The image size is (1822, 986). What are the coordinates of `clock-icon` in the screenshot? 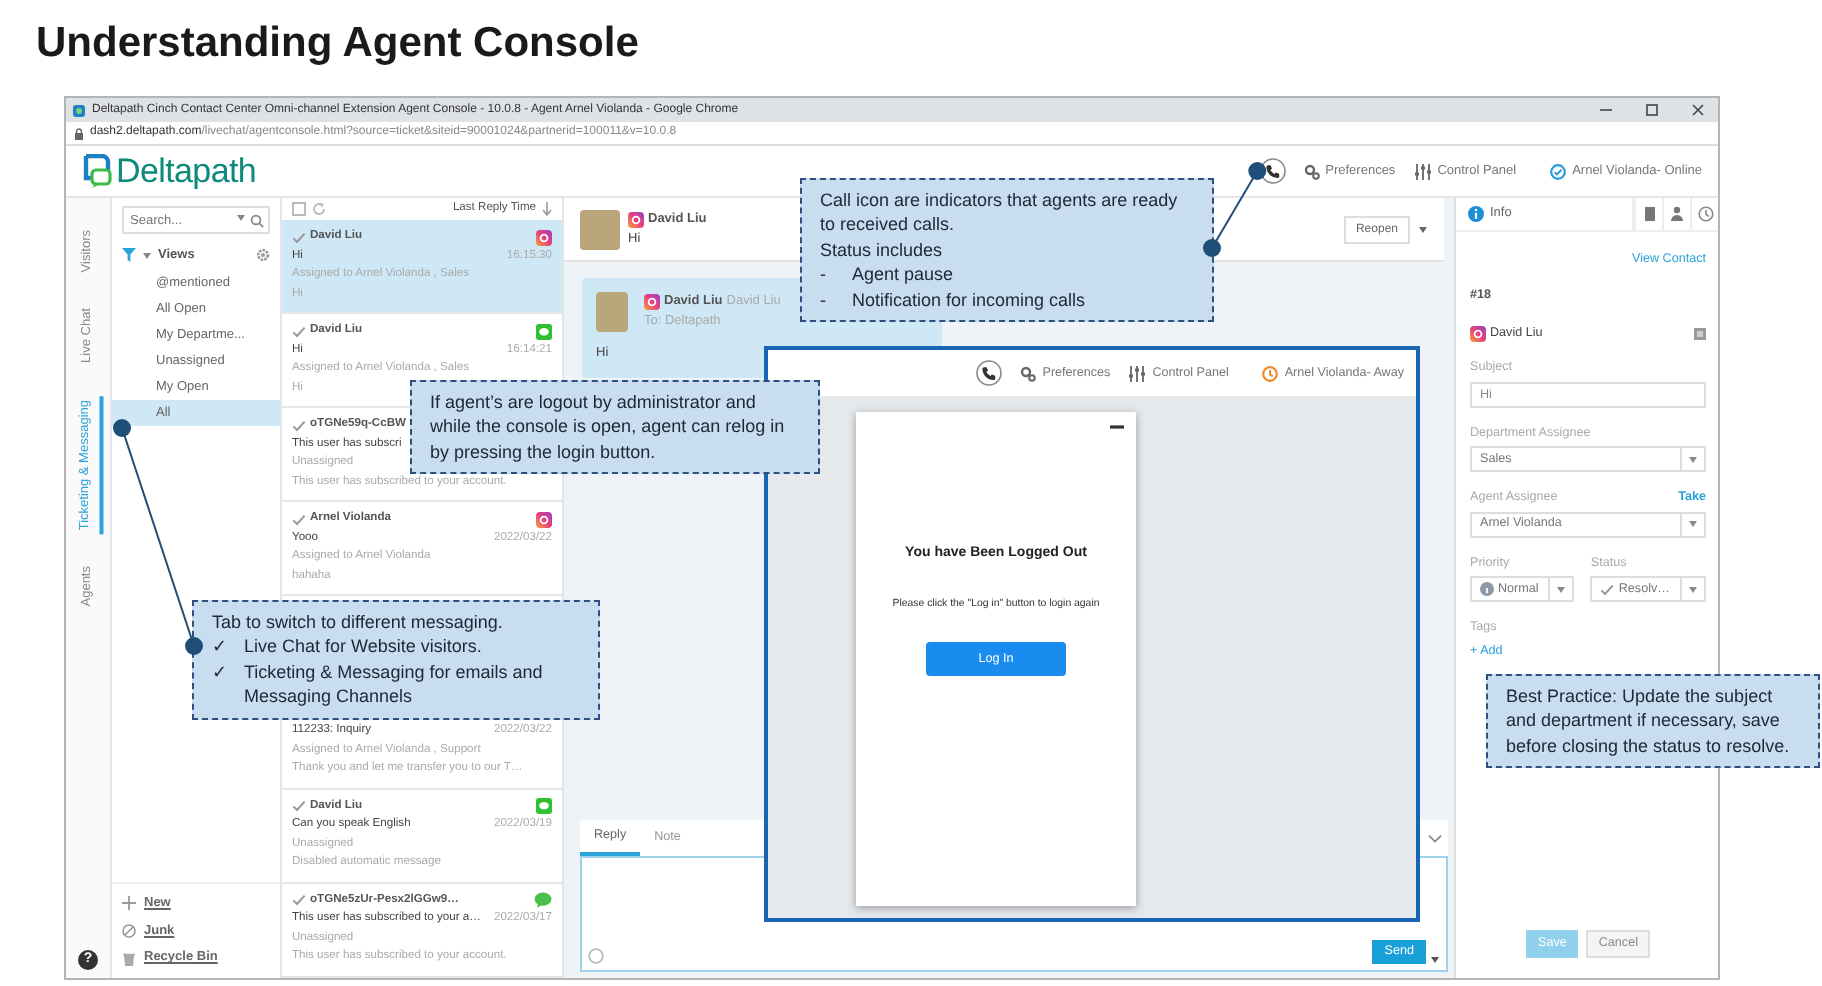 It's located at (1705, 214).